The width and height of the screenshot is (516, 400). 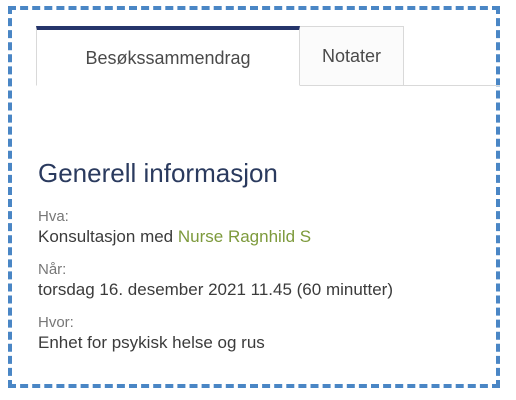 What do you see at coordinates (452, 85) in the screenshot?
I see `tab-divider` at bounding box center [452, 85].